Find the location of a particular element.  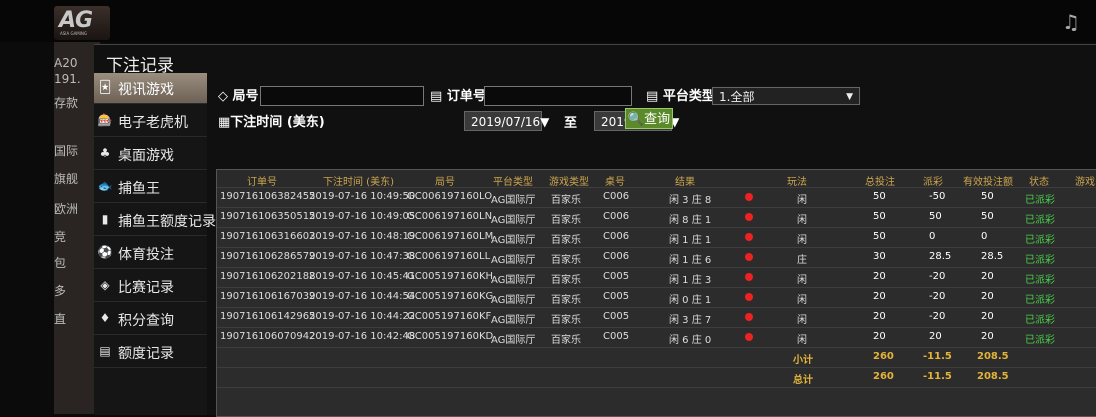

table-cell: 190716106167039 is located at coordinates (268, 296).